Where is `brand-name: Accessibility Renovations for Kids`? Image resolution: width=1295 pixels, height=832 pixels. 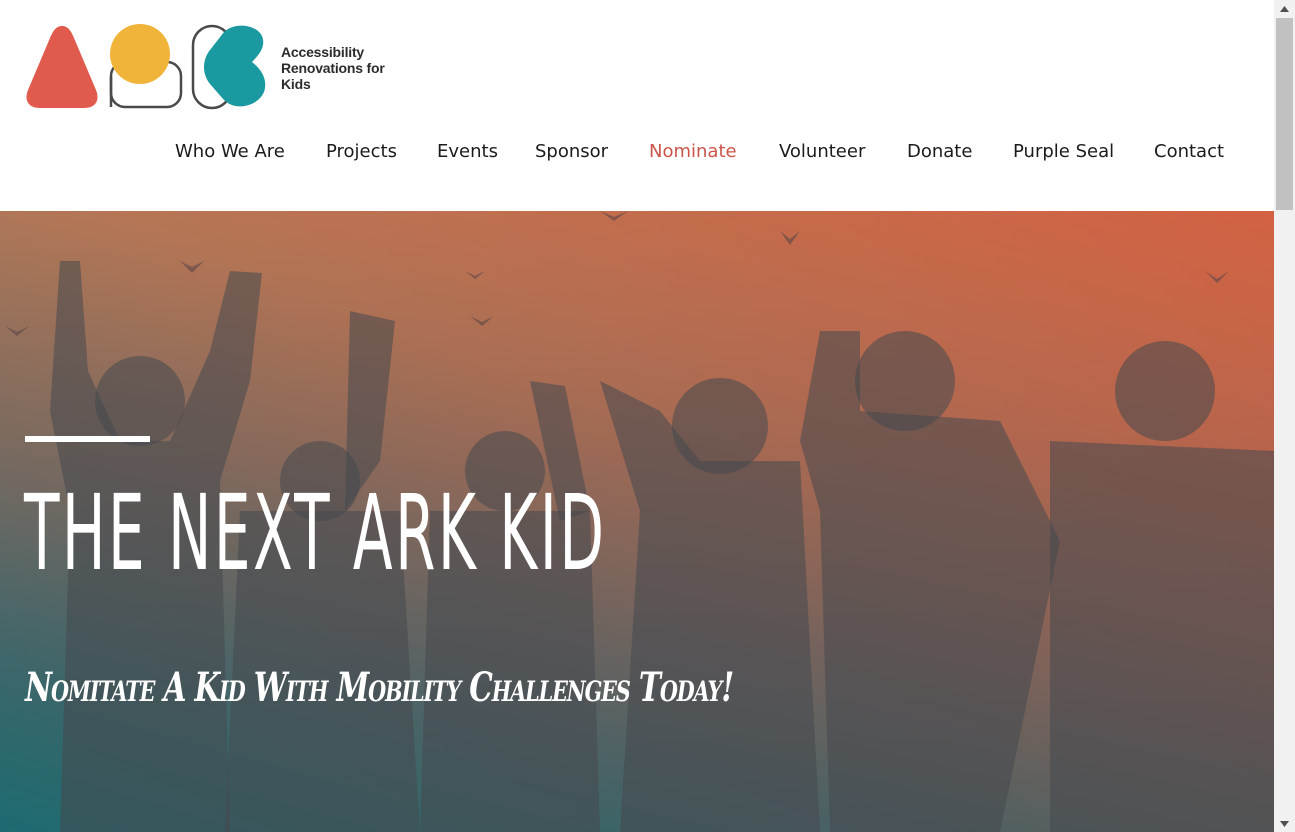
brand-name: Accessibility Renovations for Kids is located at coordinates (346, 68).